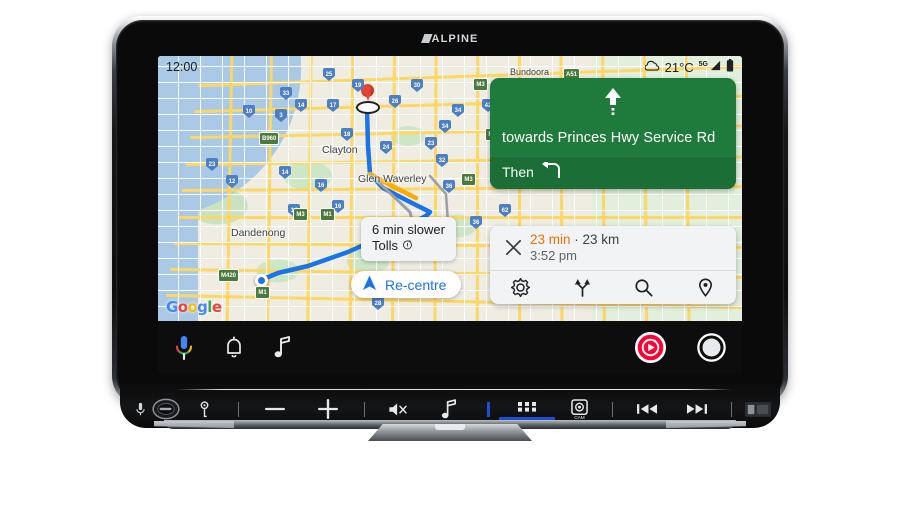 The height and width of the screenshot is (505, 900). I want to click on google-logo-letter: g, so click(202, 307).